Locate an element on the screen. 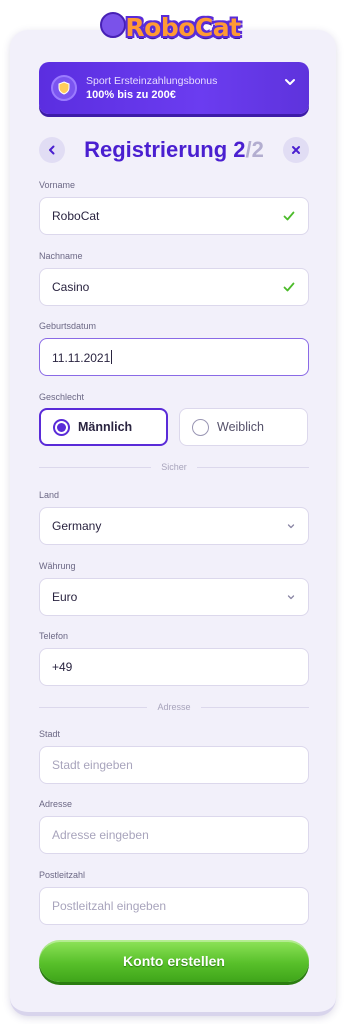 Image resolution: width=346 pixels, height=1024 pixels. gender-female-label: Weiblich is located at coordinates (241, 427).